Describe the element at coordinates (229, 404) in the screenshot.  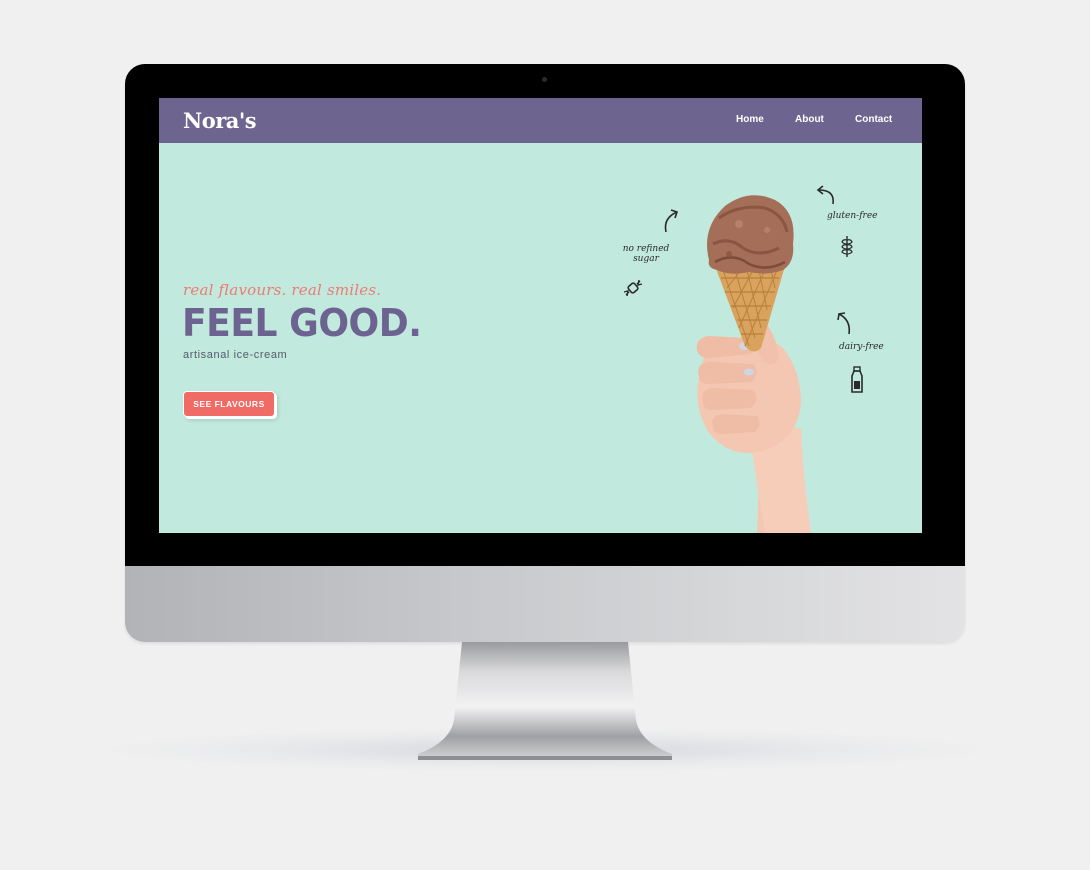
I see `see-flavours-button: SEE FLAVOURS` at that location.